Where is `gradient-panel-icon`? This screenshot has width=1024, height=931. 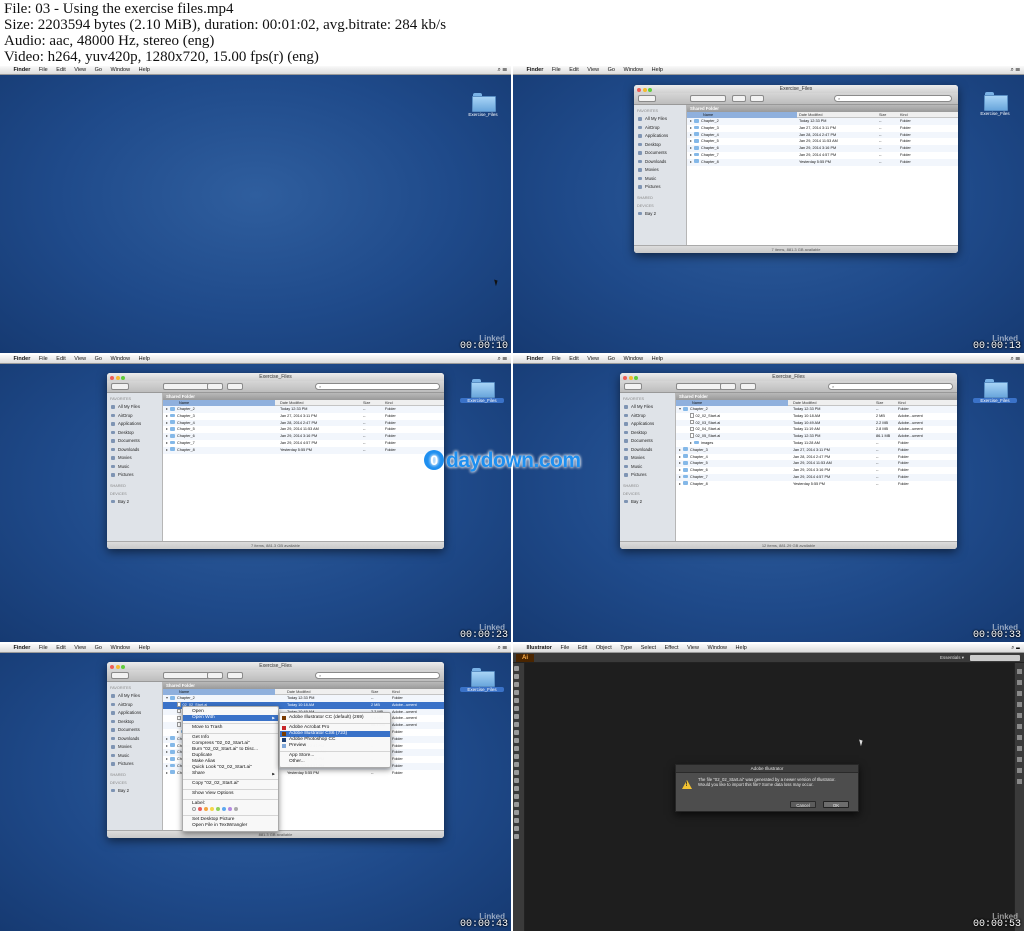 gradient-panel-icon is located at coordinates (1019, 726).